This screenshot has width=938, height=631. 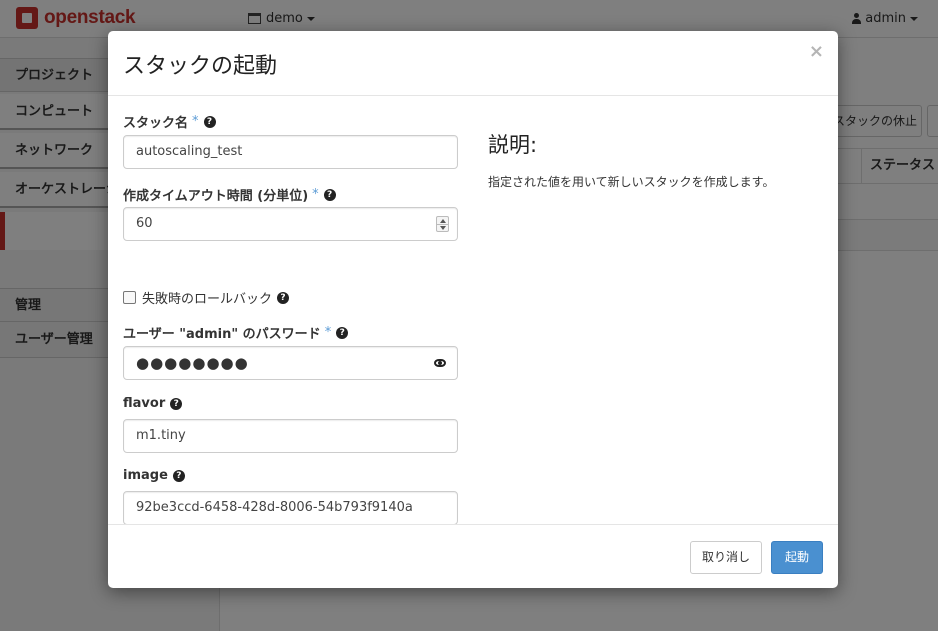 I want to click on modal-title: スタックの起動, so click(x=200, y=66).